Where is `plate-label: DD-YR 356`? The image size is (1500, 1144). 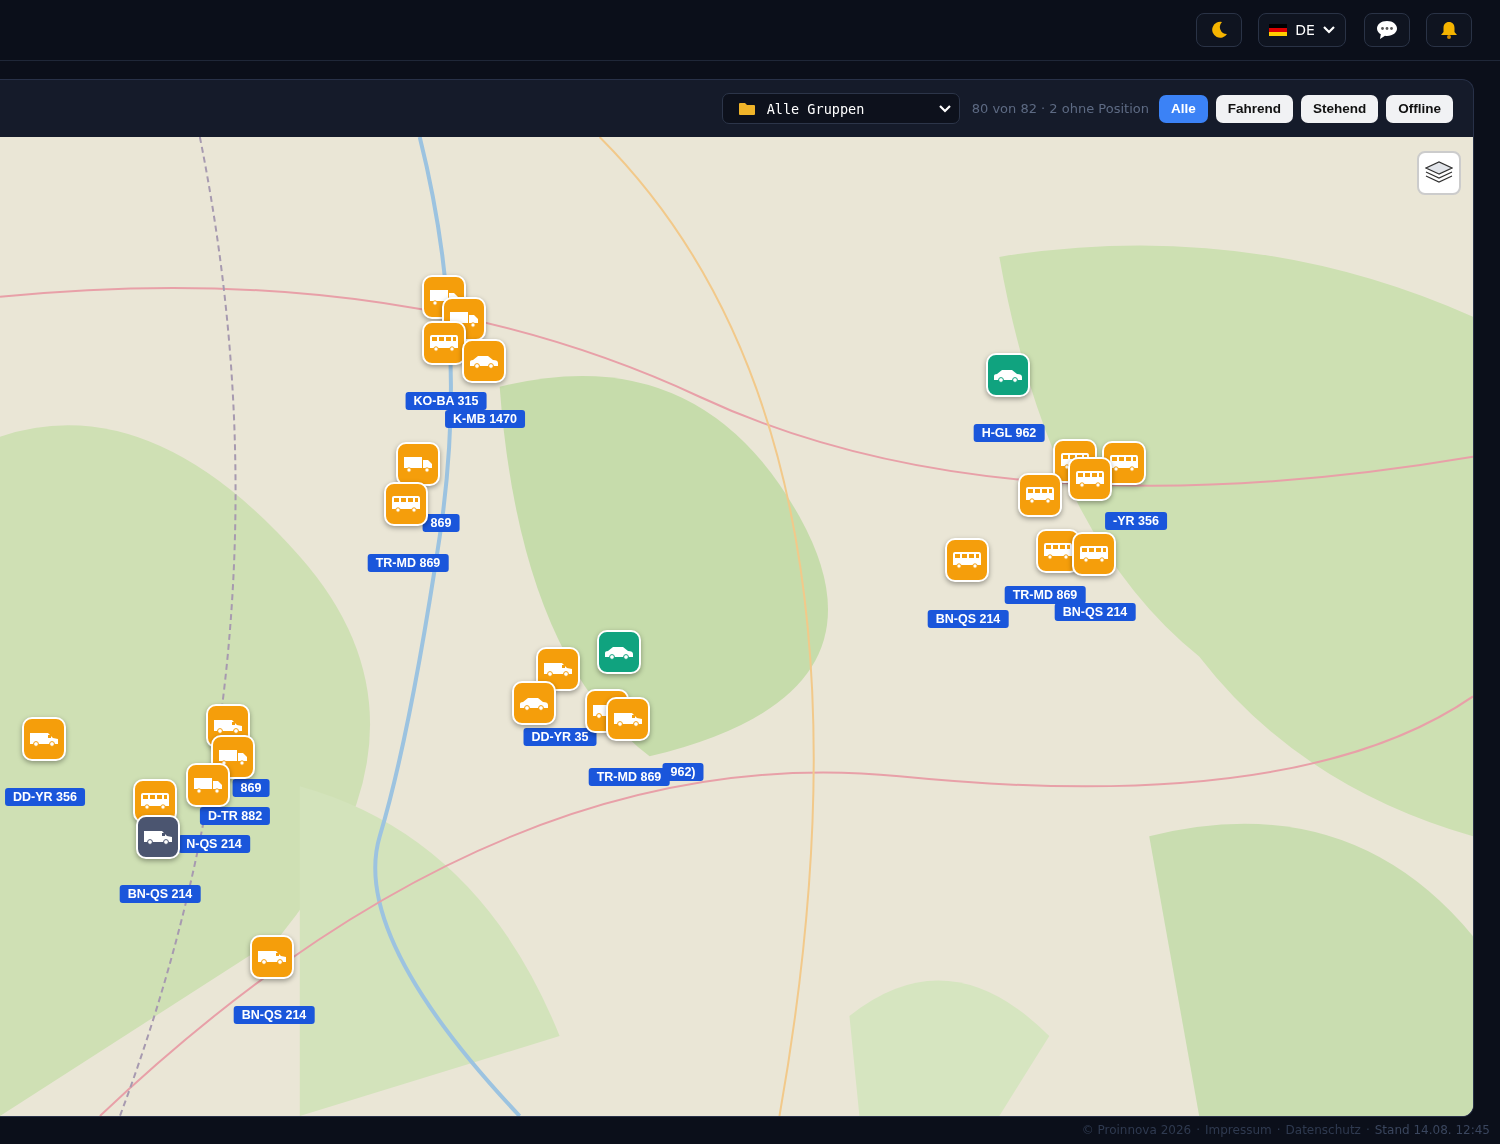 plate-label: DD-YR 356 is located at coordinates (45, 797).